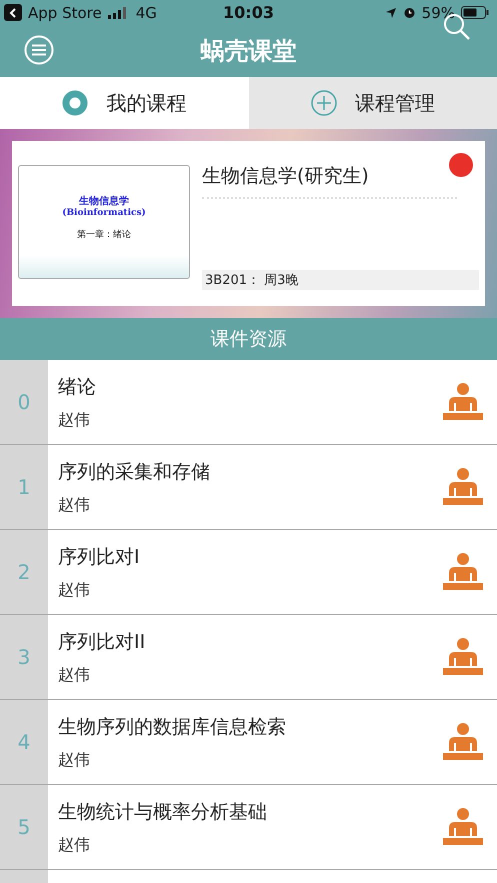 The height and width of the screenshot is (883, 497). Describe the element at coordinates (134, 472) in the screenshot. I see `lesson-title: 序列的采集和存储` at that location.